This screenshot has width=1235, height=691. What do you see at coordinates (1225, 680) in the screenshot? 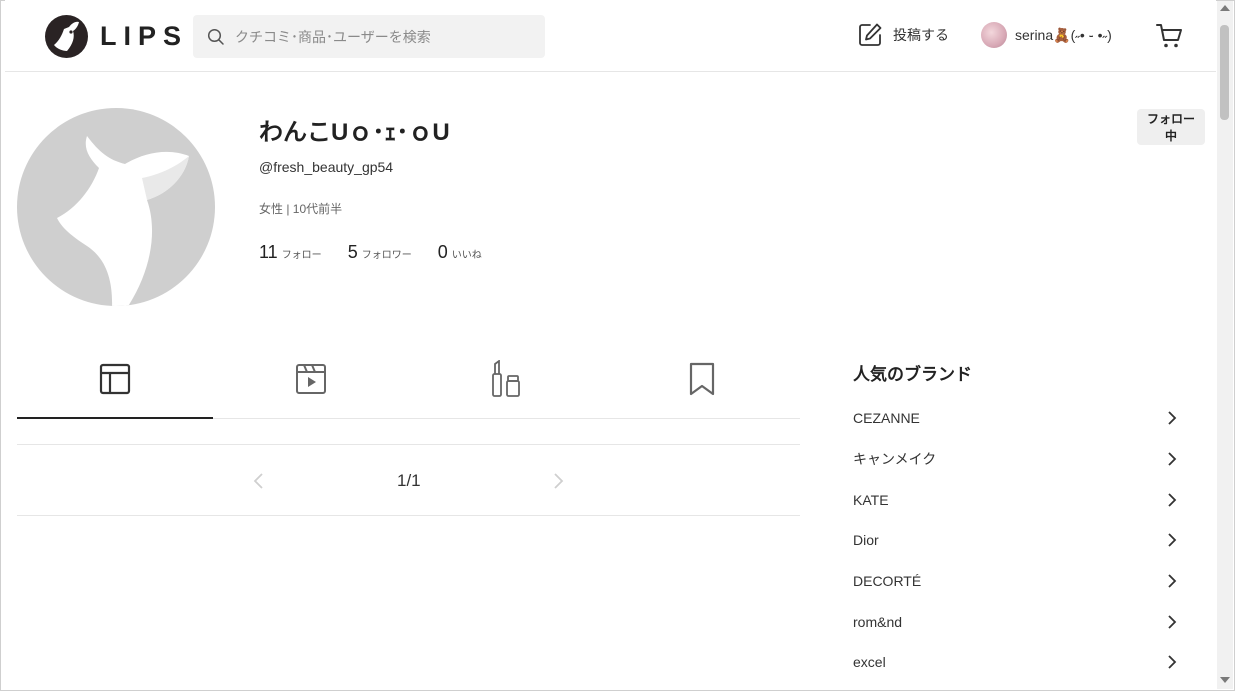
I see `scroll-down-arrow-icon` at bounding box center [1225, 680].